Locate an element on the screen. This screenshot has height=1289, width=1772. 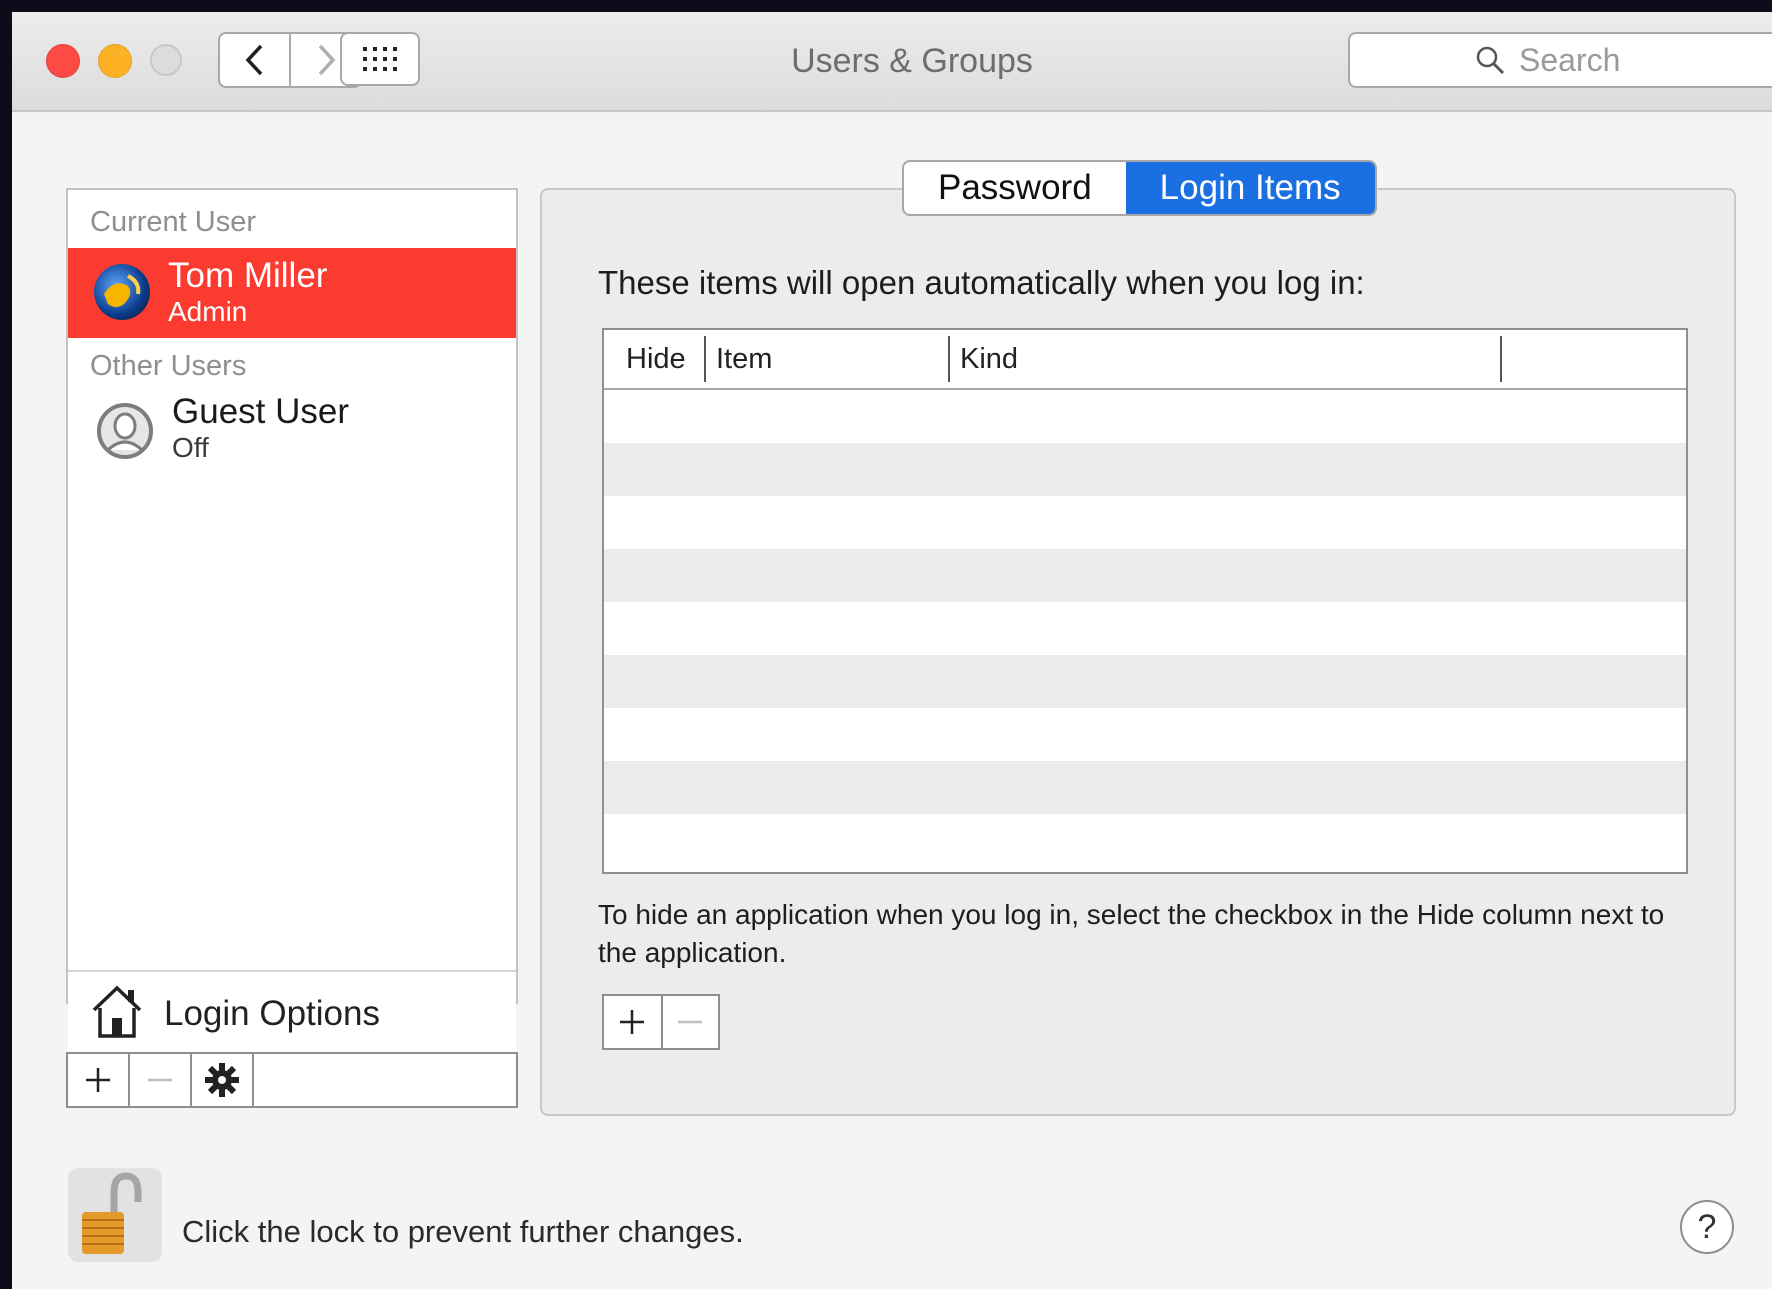
other-users-header: Other Users is located at coordinates (168, 366).